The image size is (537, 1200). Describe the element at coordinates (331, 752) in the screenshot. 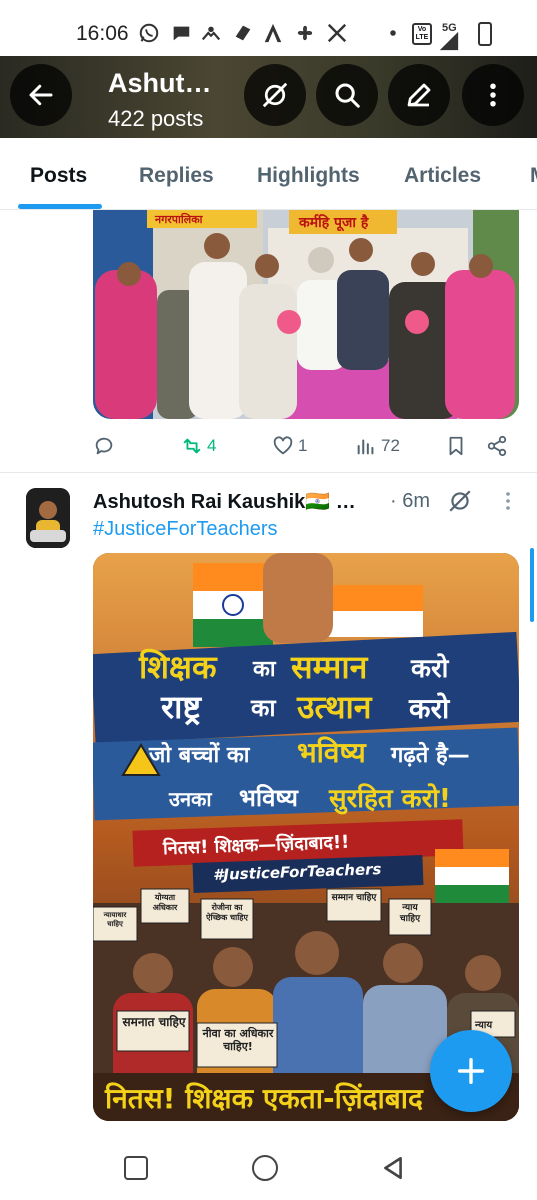

I see `poster-line3b: भविष्य` at that location.